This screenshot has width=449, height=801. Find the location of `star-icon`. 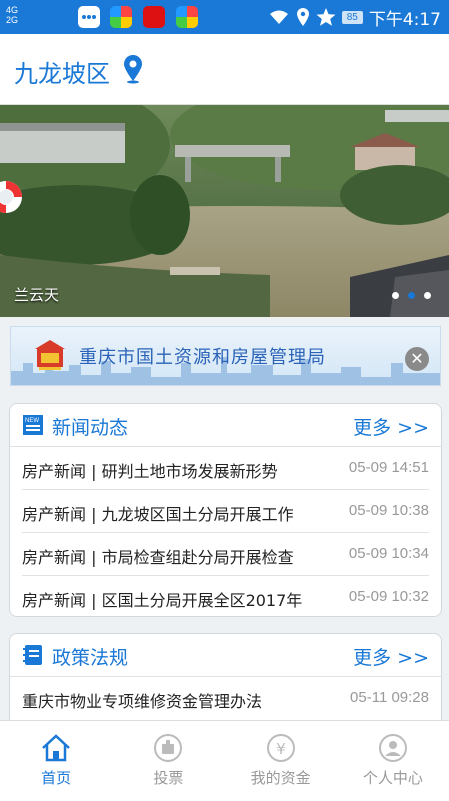

star-icon is located at coordinates (326, 17).